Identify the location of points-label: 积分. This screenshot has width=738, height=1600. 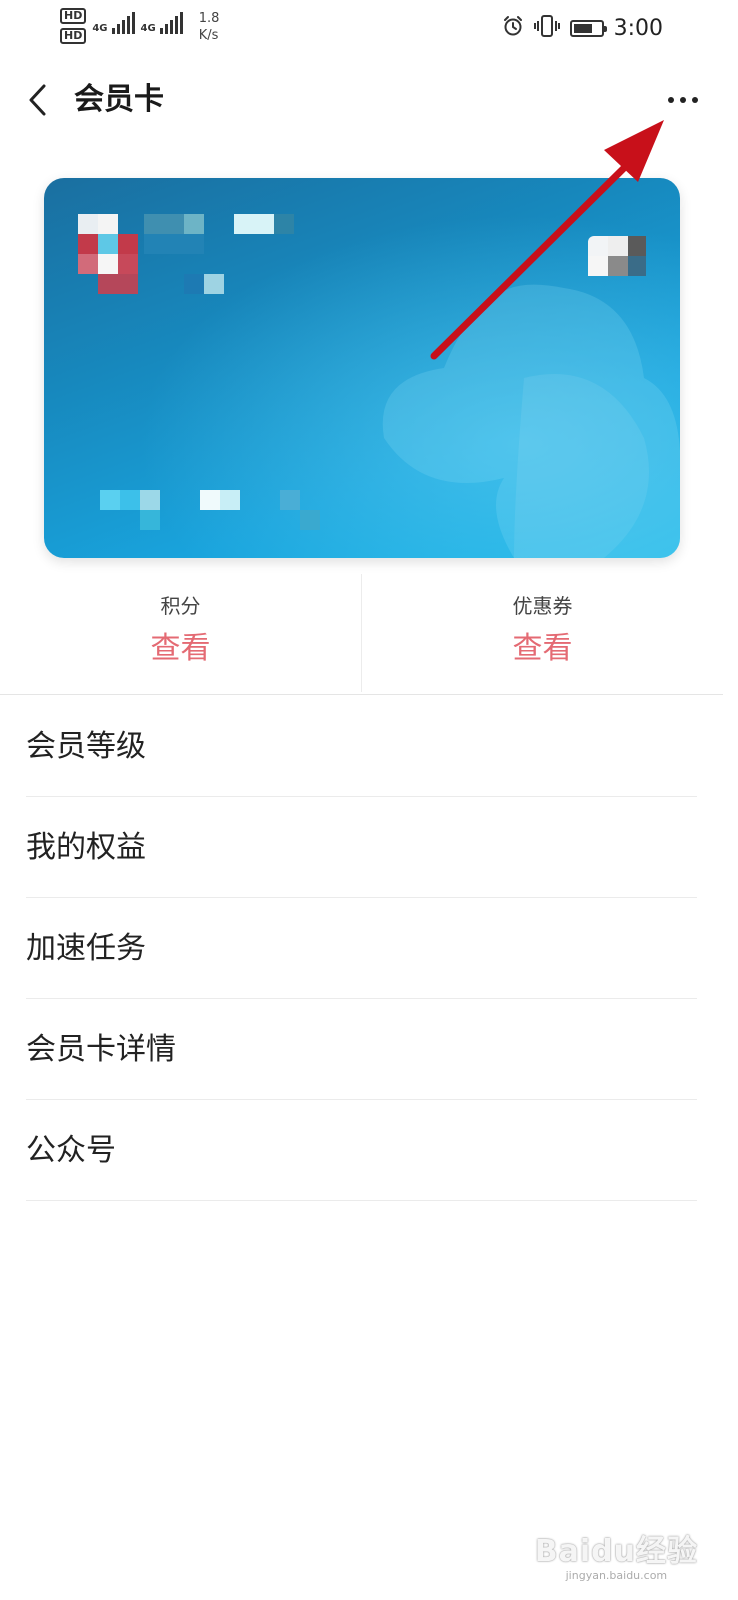
(180, 606).